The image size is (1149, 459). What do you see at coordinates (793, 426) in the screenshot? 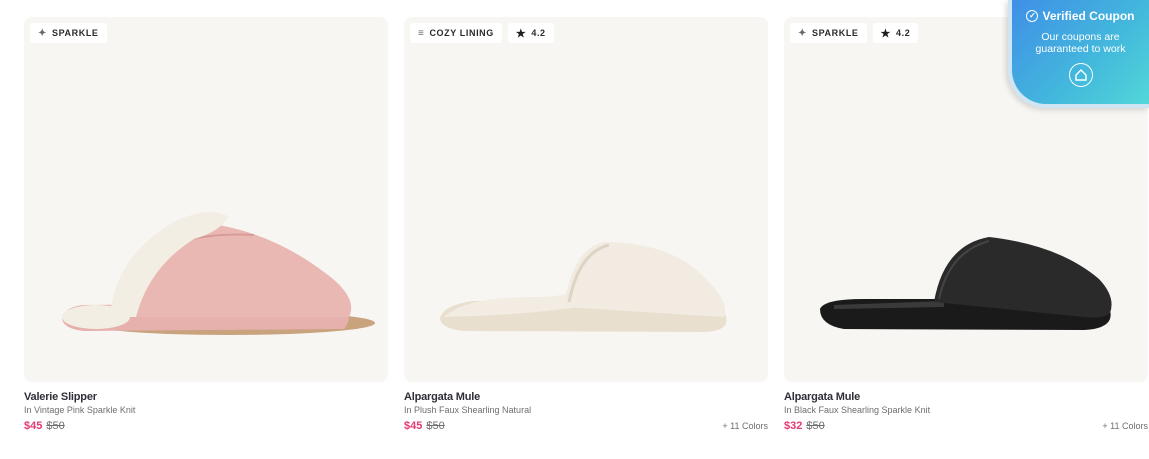
I see `sale-price: $32` at bounding box center [793, 426].